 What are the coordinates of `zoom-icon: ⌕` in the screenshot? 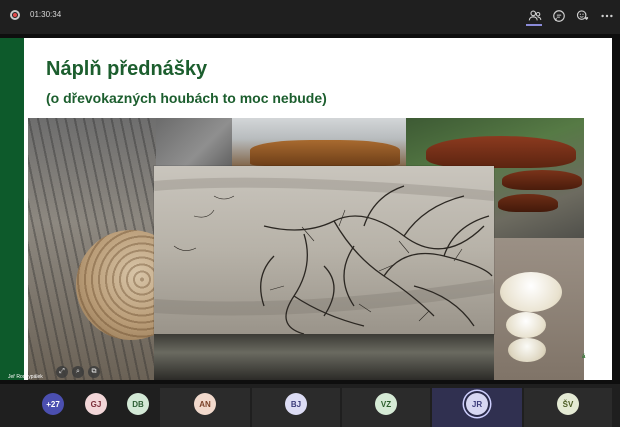 It's located at (78, 372).